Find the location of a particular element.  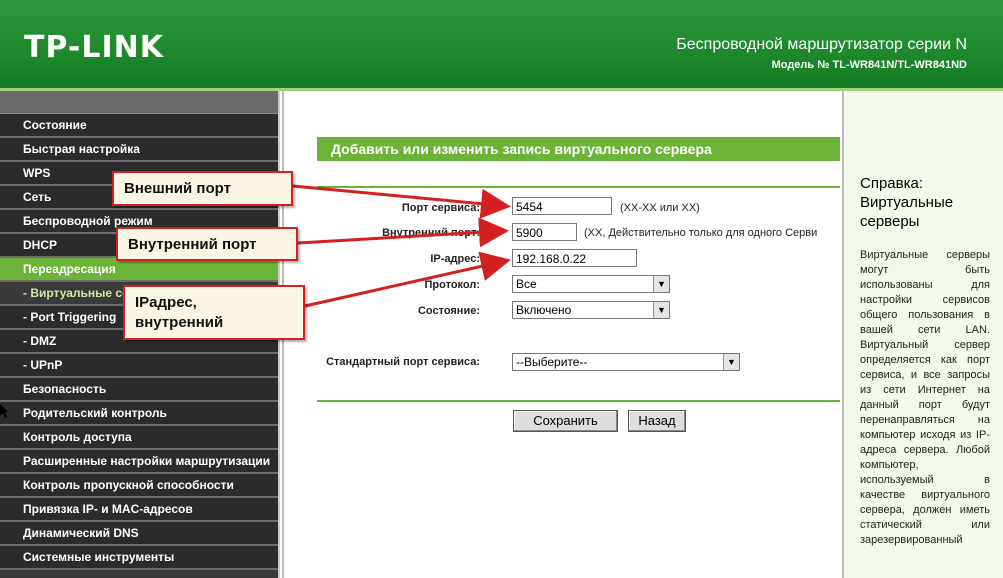

status-label: Состояние: is located at coordinates (448, 311).